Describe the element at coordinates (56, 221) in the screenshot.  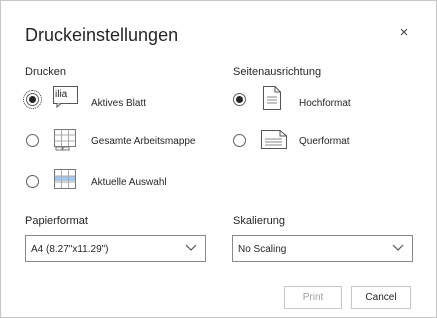
I see `paper-format-label: Papierformat` at that location.